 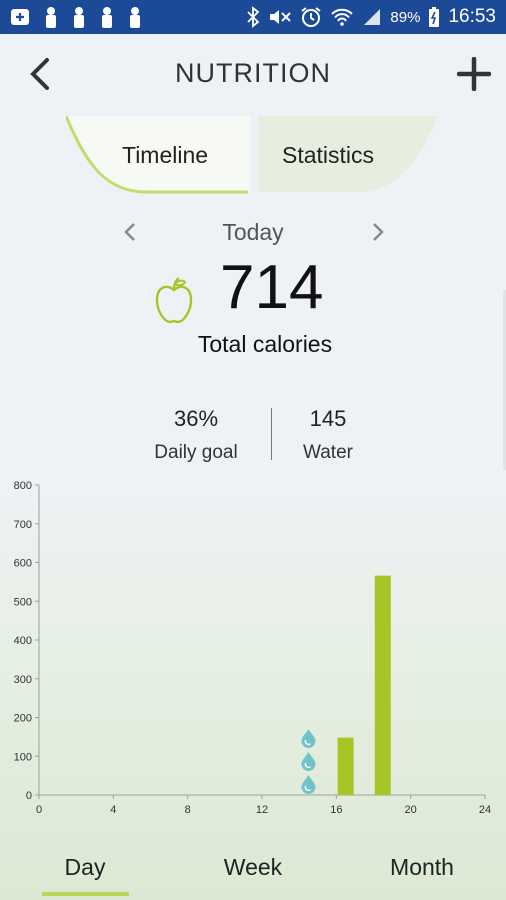 I want to click on add-notification-icon, so click(x=20, y=17).